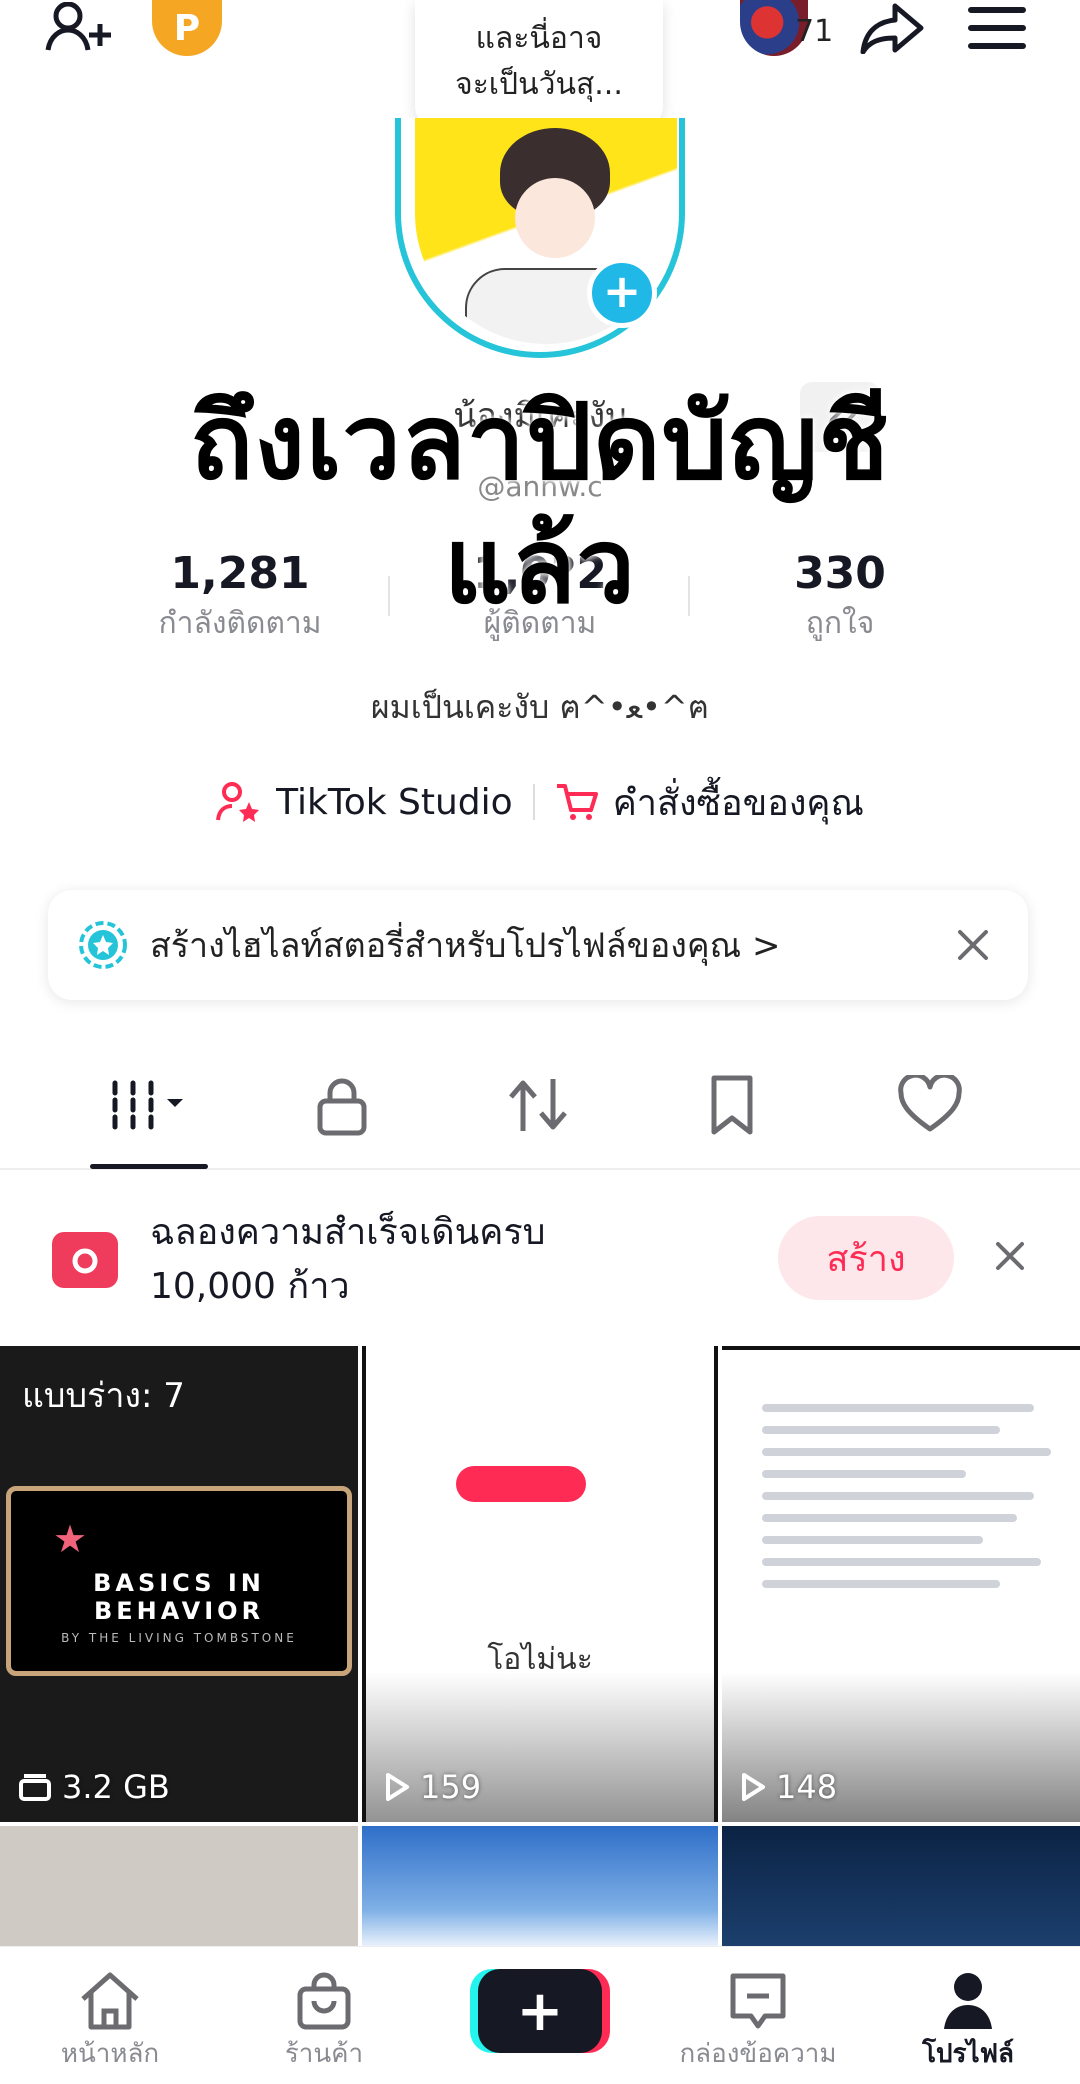  I want to click on grid-item-video: โอไม่นะ 159, so click(540, 1584).